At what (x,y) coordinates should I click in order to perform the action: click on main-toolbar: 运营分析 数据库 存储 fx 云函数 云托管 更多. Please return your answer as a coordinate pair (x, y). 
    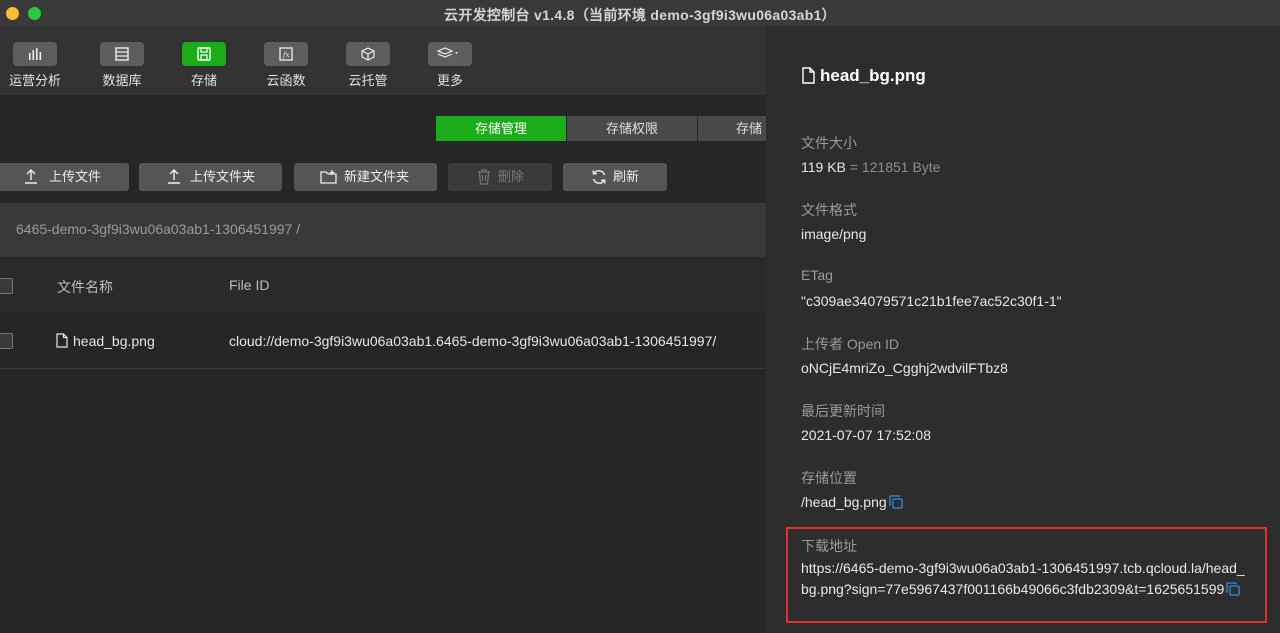
    Looking at the image, I should click on (383, 60).